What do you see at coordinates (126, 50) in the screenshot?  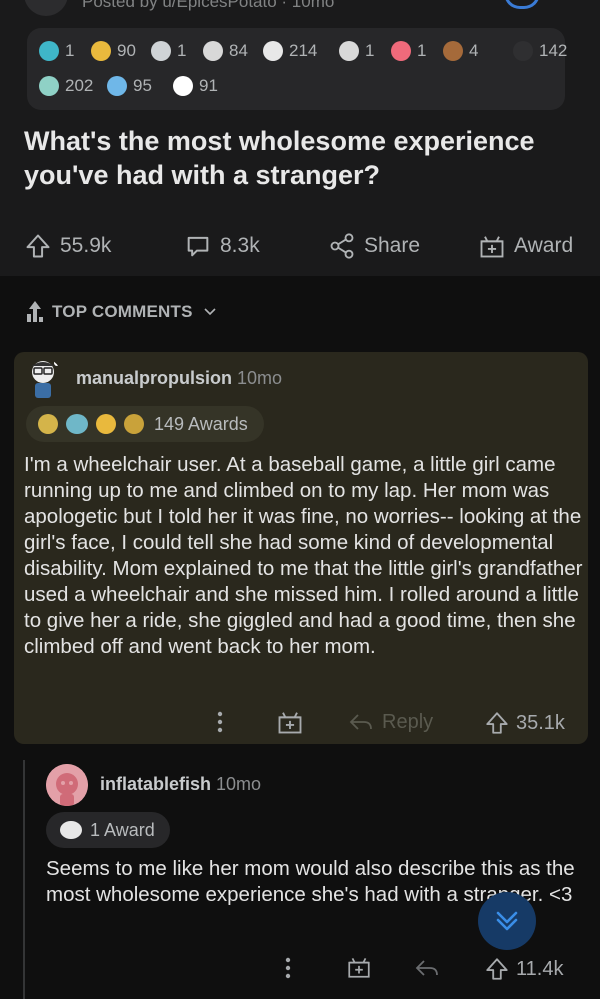 I see `award-count: 90` at bounding box center [126, 50].